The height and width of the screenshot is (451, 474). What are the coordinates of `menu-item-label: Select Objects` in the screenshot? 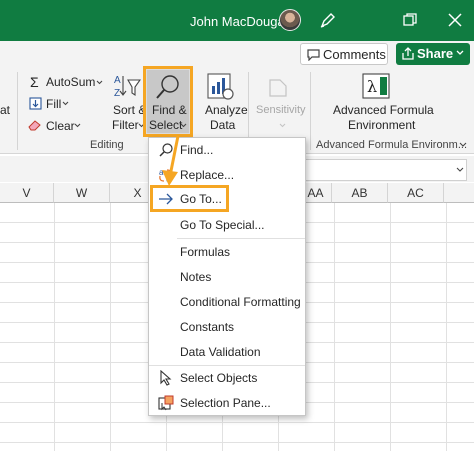 It's located at (219, 378).